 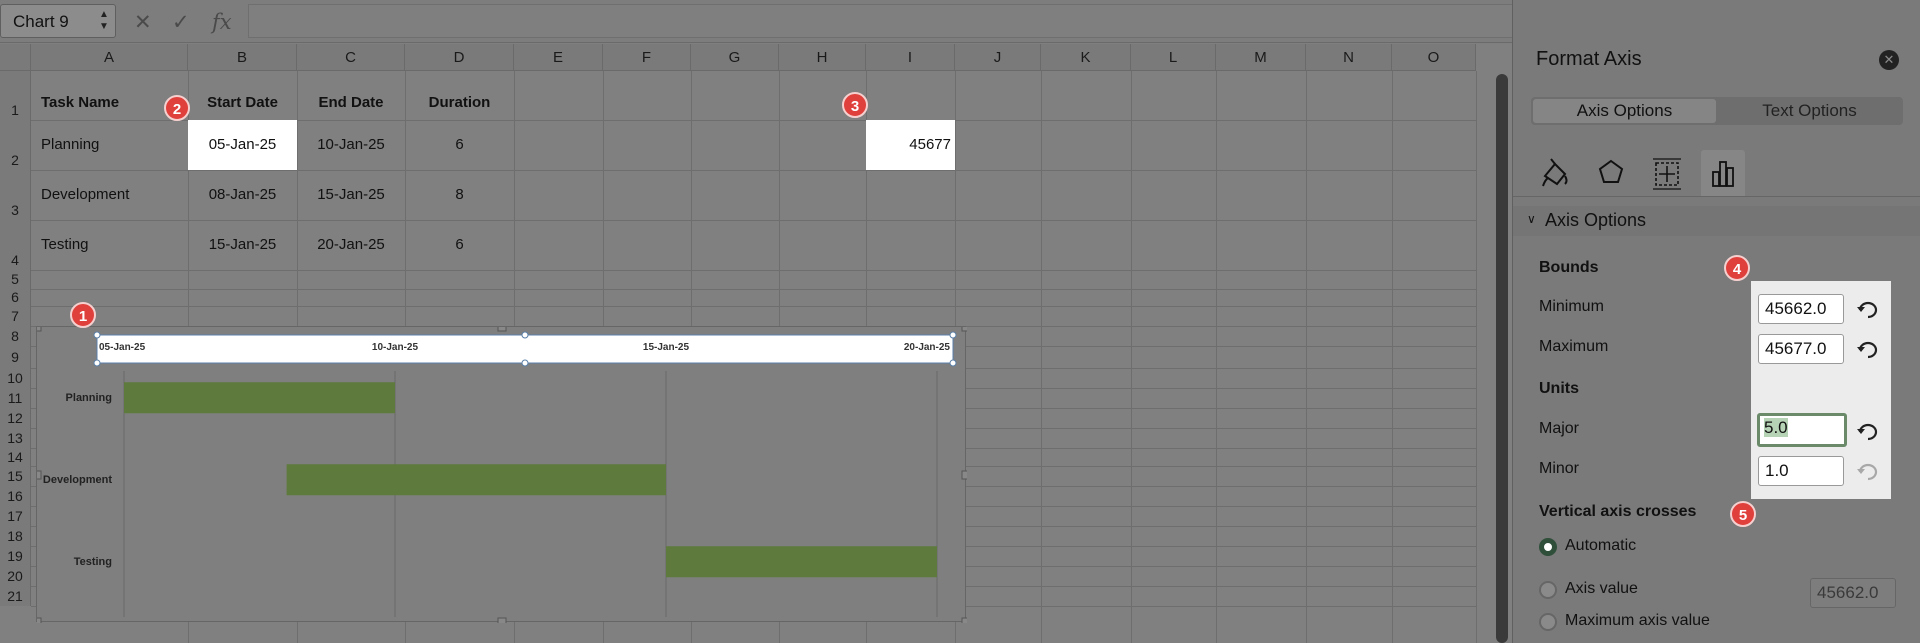 I want to click on close-icon: ✕, so click(x=1889, y=60).